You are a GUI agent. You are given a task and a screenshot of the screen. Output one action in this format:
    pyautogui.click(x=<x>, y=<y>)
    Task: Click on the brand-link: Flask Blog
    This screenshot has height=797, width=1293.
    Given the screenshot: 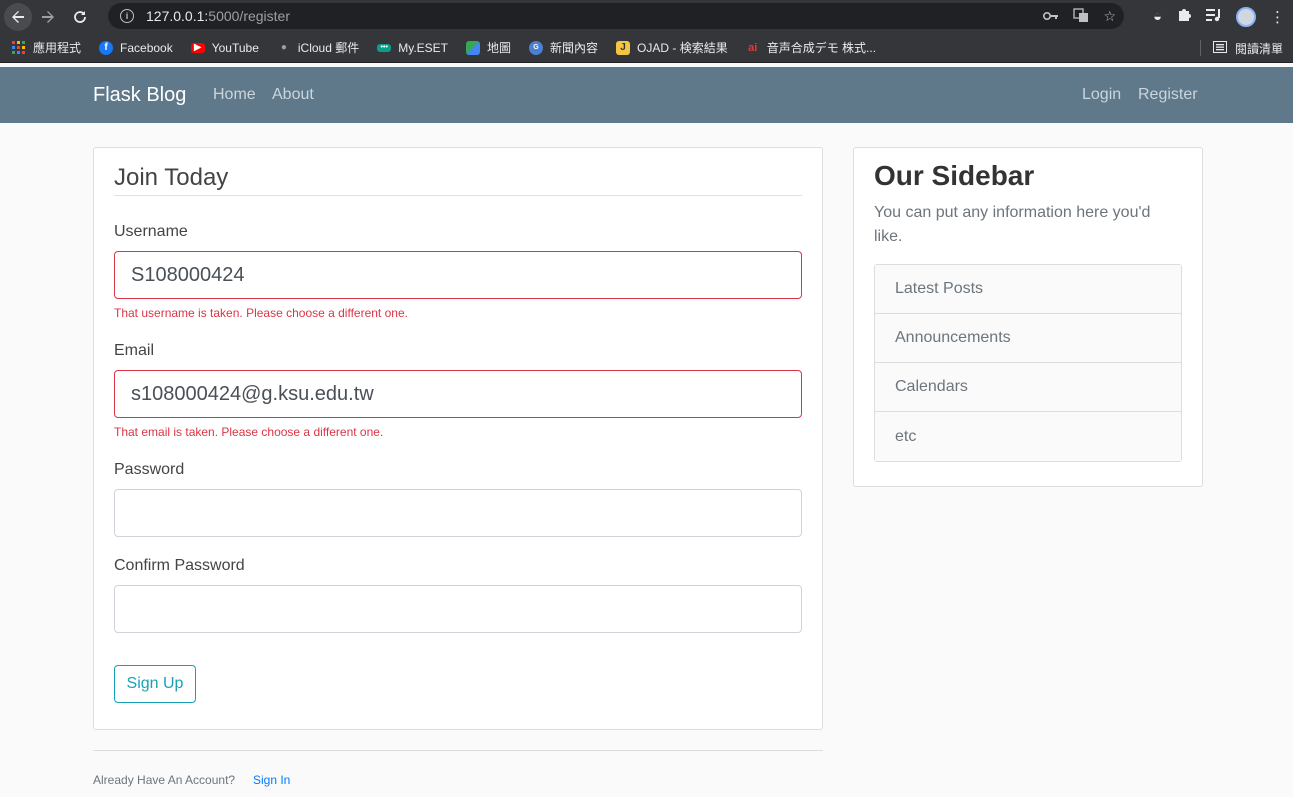 What is the action you would take?
    pyautogui.click(x=139, y=95)
    